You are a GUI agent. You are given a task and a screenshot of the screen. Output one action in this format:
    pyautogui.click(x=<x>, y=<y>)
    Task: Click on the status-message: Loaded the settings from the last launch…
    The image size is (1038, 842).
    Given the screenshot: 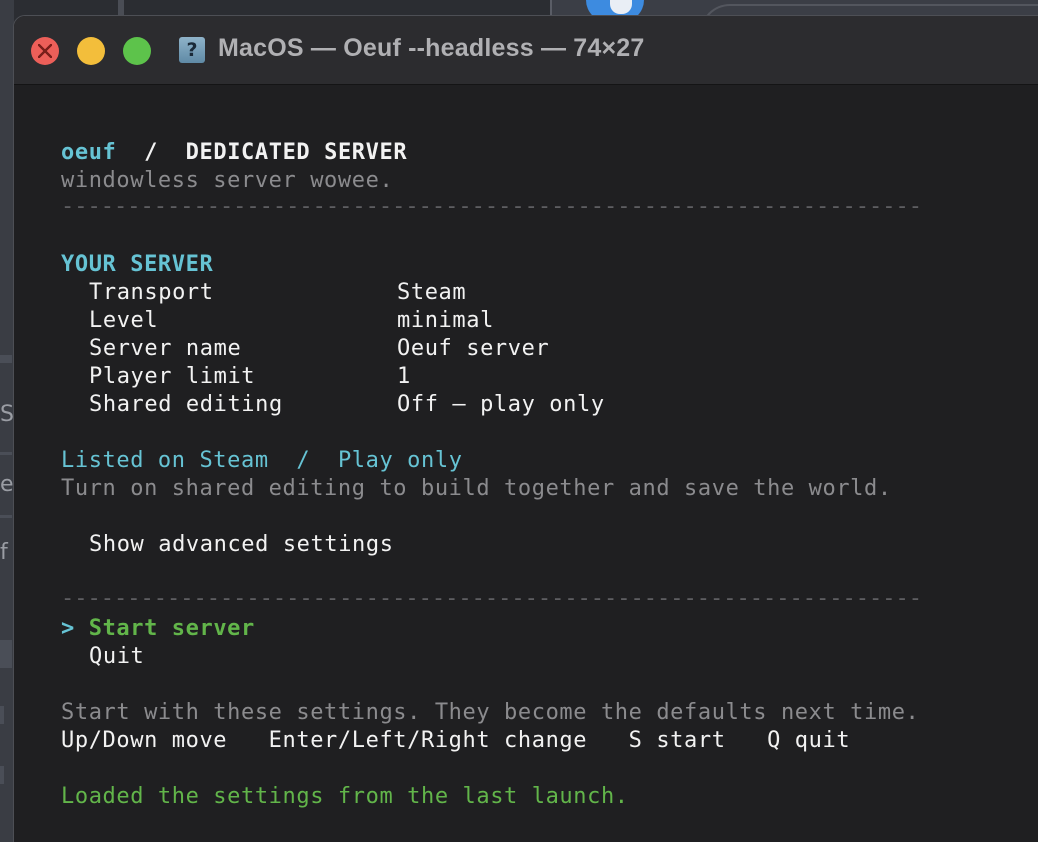 What is the action you would take?
    pyautogui.click(x=345, y=796)
    